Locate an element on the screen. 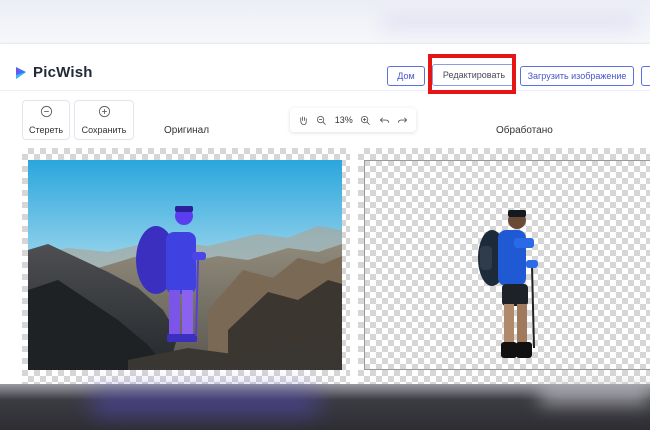 The height and width of the screenshot is (430, 650). plus-circle-icon is located at coordinates (104, 111).